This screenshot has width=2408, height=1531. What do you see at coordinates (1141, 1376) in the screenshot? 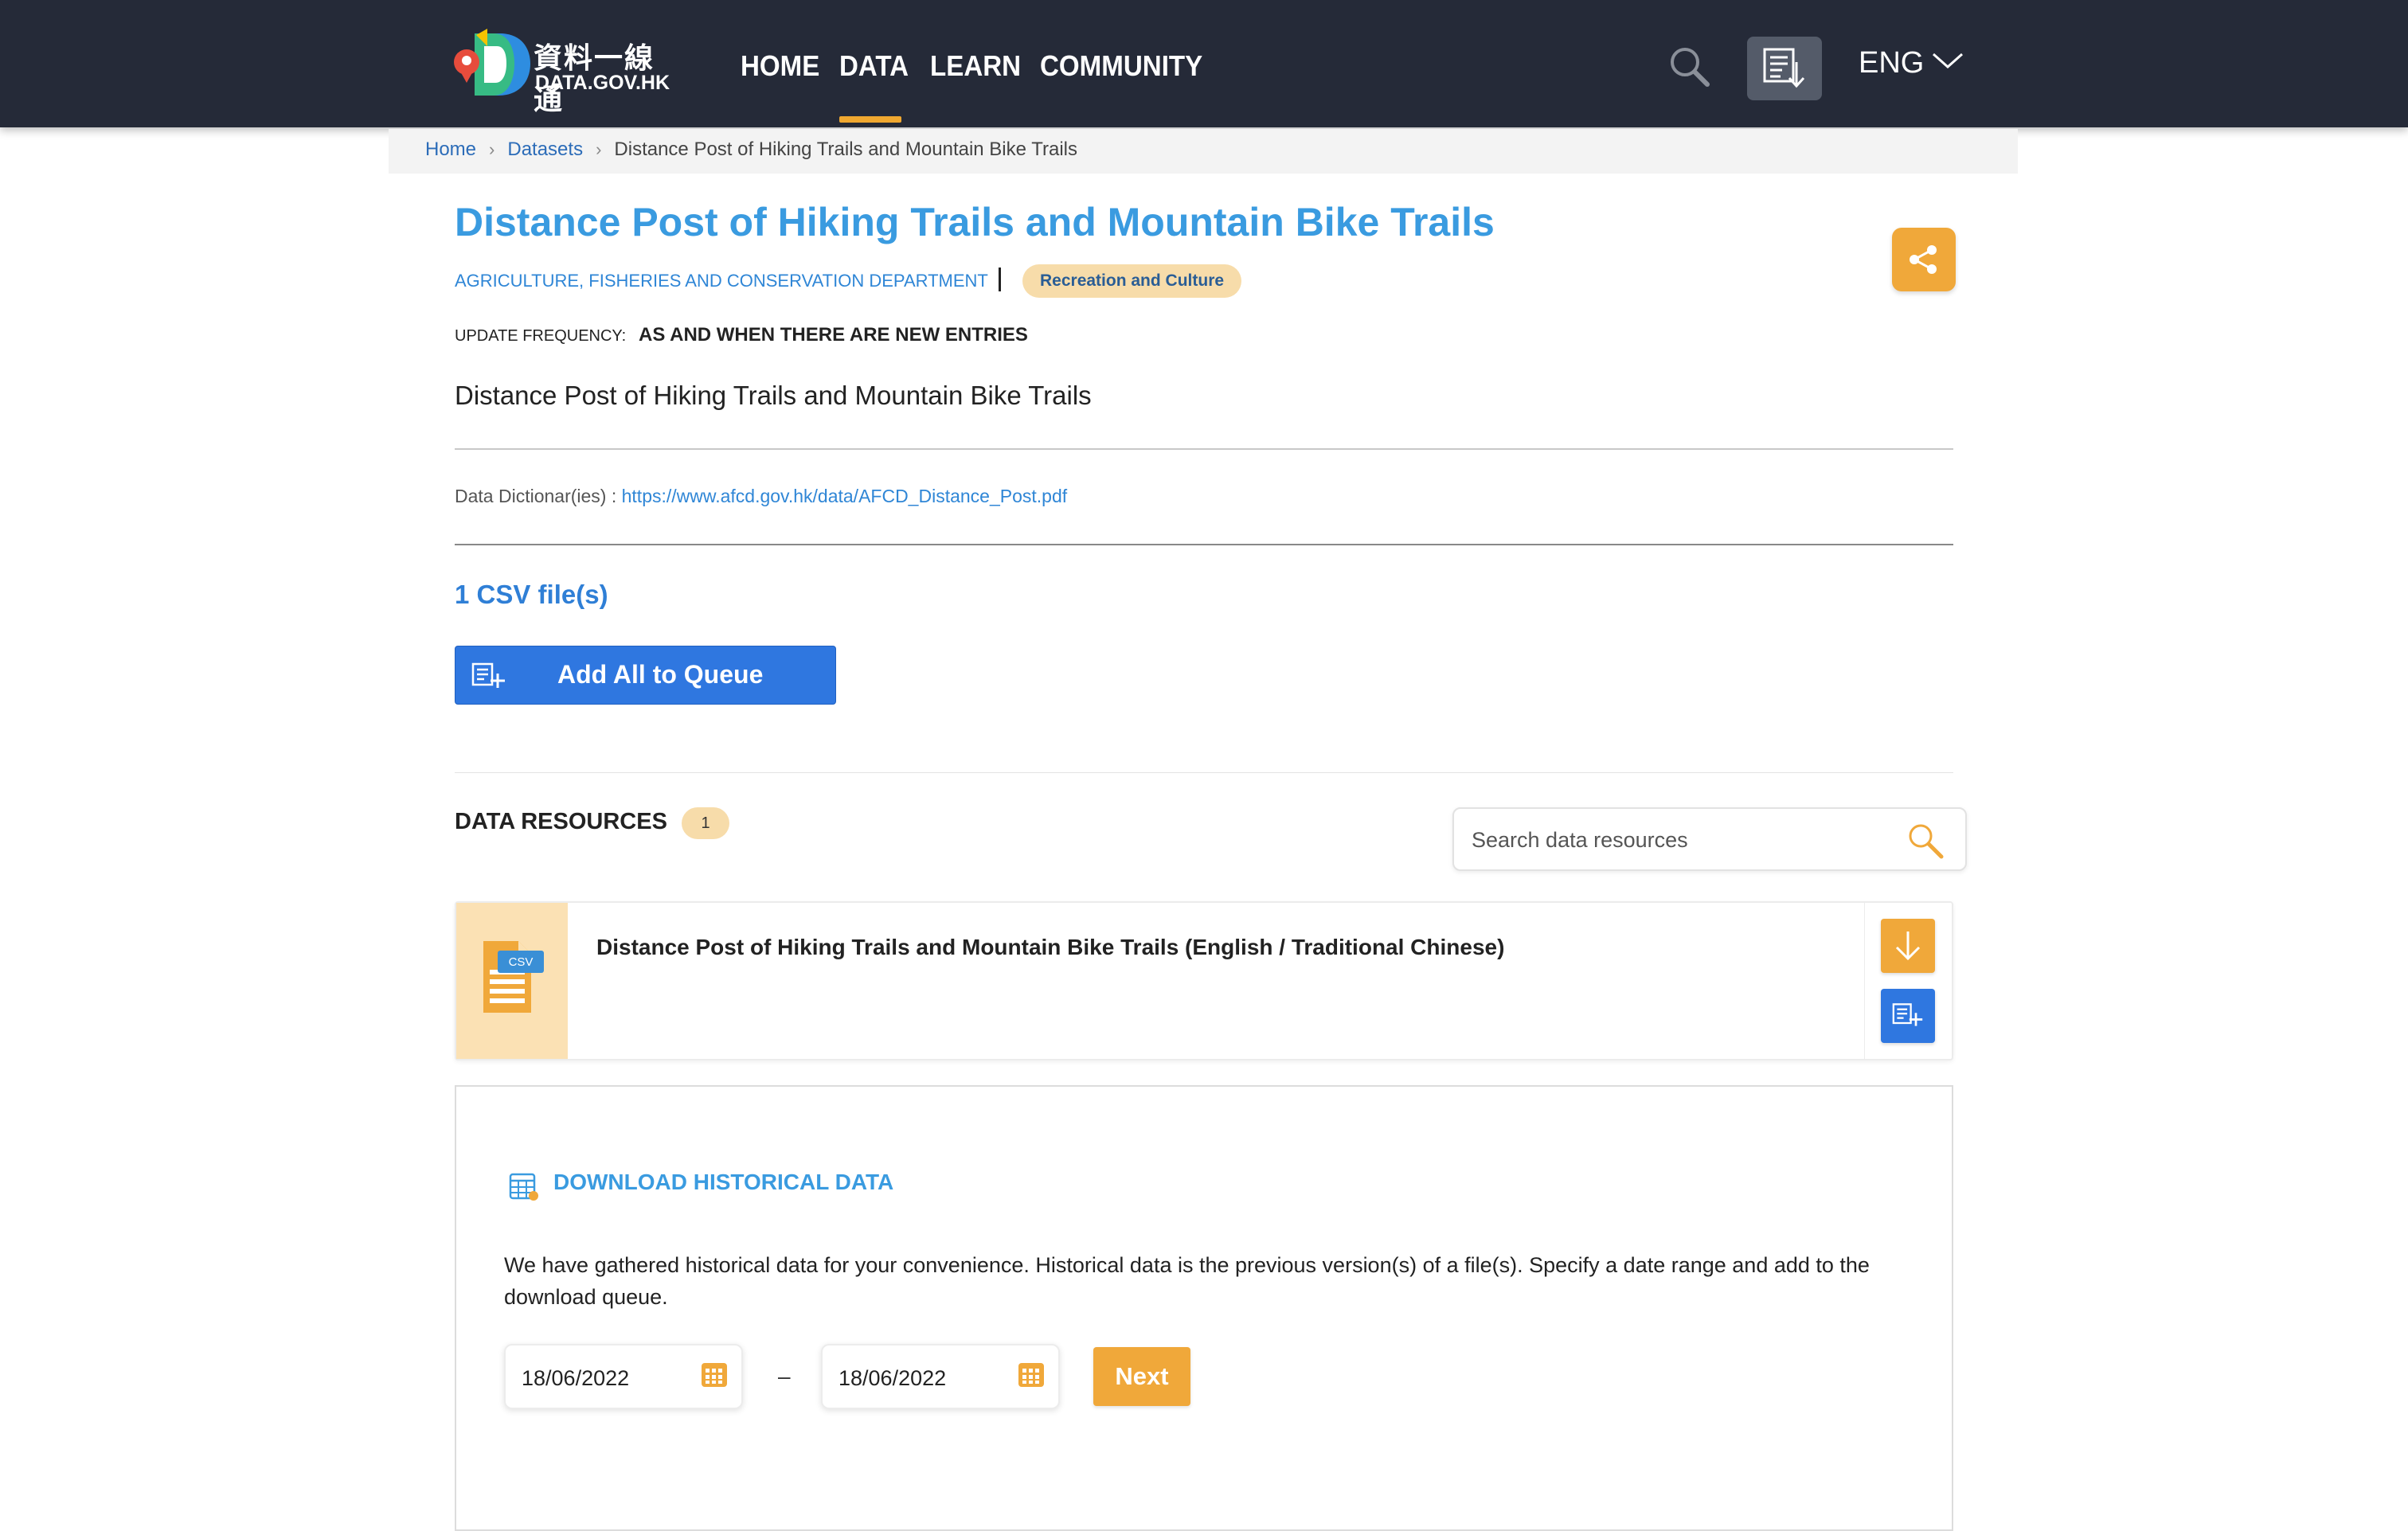
I see `next-button: Next` at bounding box center [1141, 1376].